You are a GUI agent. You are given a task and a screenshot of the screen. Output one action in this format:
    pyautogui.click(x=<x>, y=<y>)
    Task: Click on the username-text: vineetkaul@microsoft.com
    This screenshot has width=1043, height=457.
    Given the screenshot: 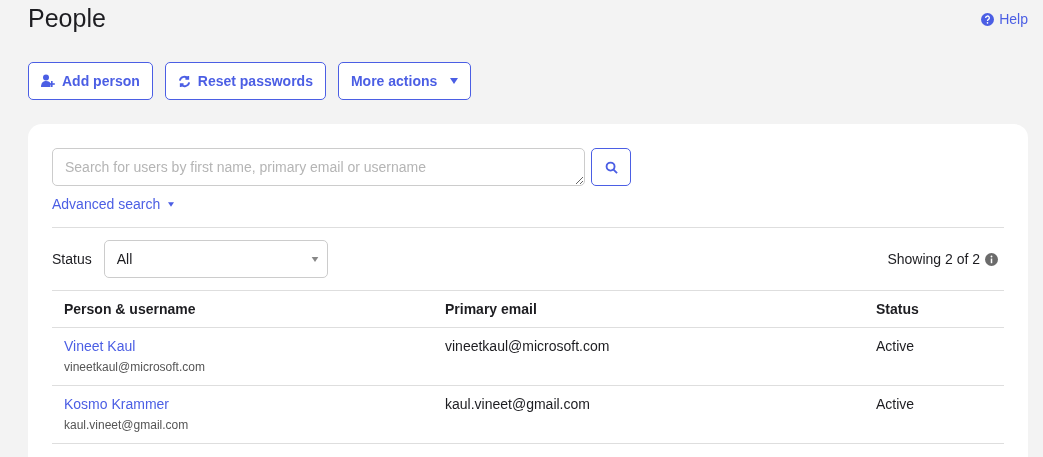 What is the action you would take?
    pyautogui.click(x=135, y=367)
    